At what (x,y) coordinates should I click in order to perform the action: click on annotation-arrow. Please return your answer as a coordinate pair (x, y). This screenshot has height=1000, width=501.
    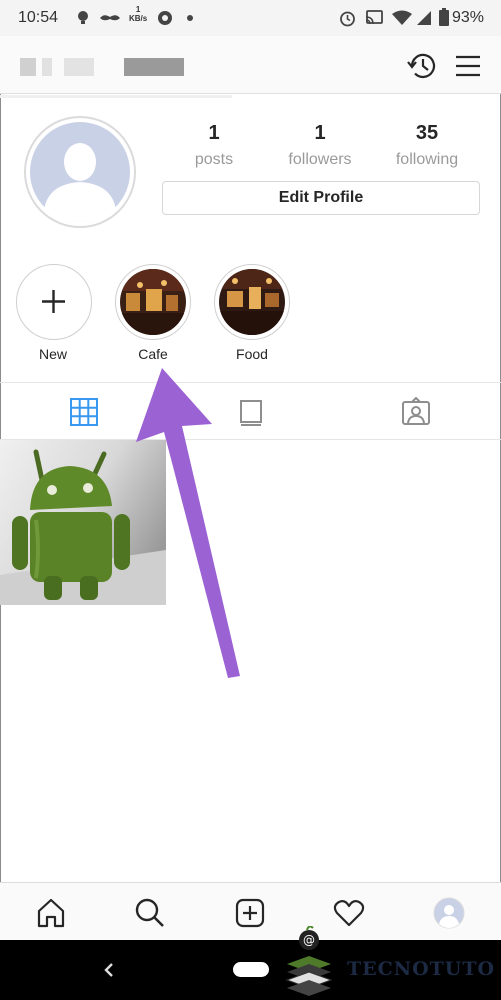
    Looking at the image, I should click on (188, 523).